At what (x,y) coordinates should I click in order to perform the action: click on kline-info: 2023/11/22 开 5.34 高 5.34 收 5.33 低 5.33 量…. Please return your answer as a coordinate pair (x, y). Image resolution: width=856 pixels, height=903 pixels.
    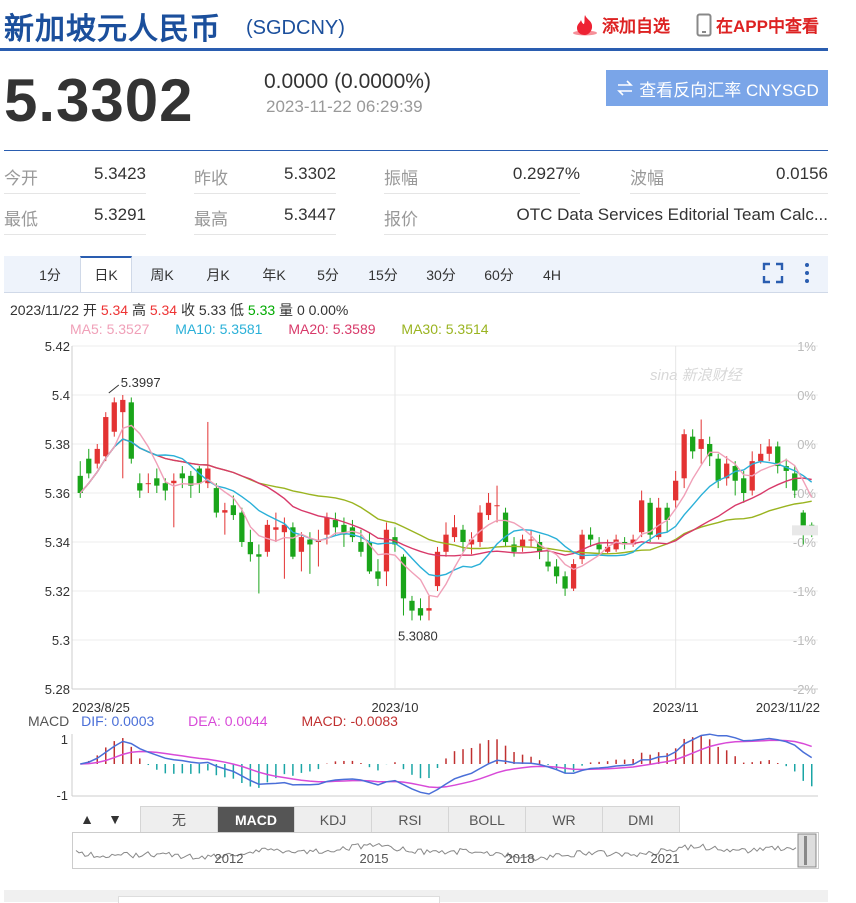
    Looking at the image, I should click on (179, 310).